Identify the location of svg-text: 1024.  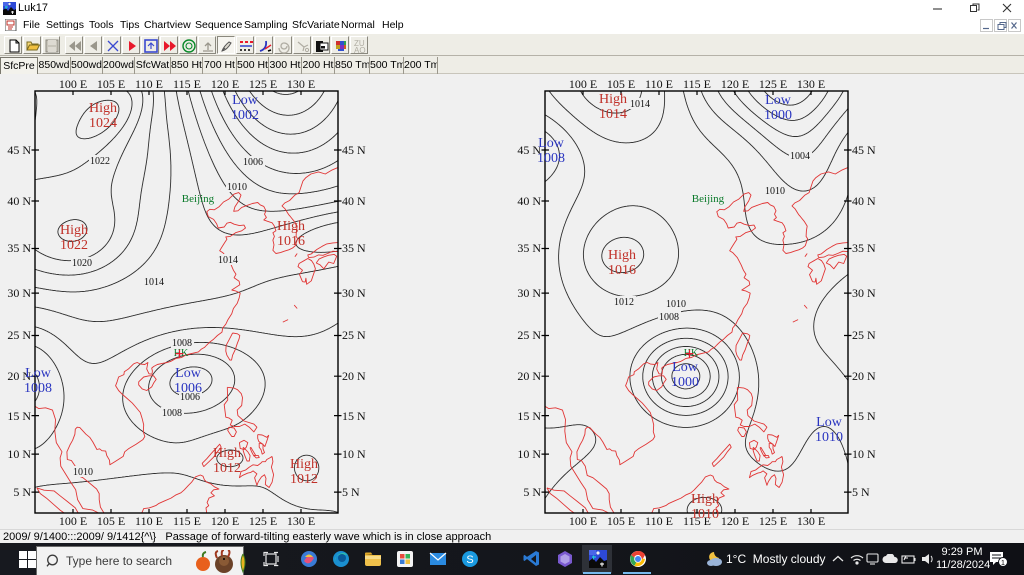
(103, 123).